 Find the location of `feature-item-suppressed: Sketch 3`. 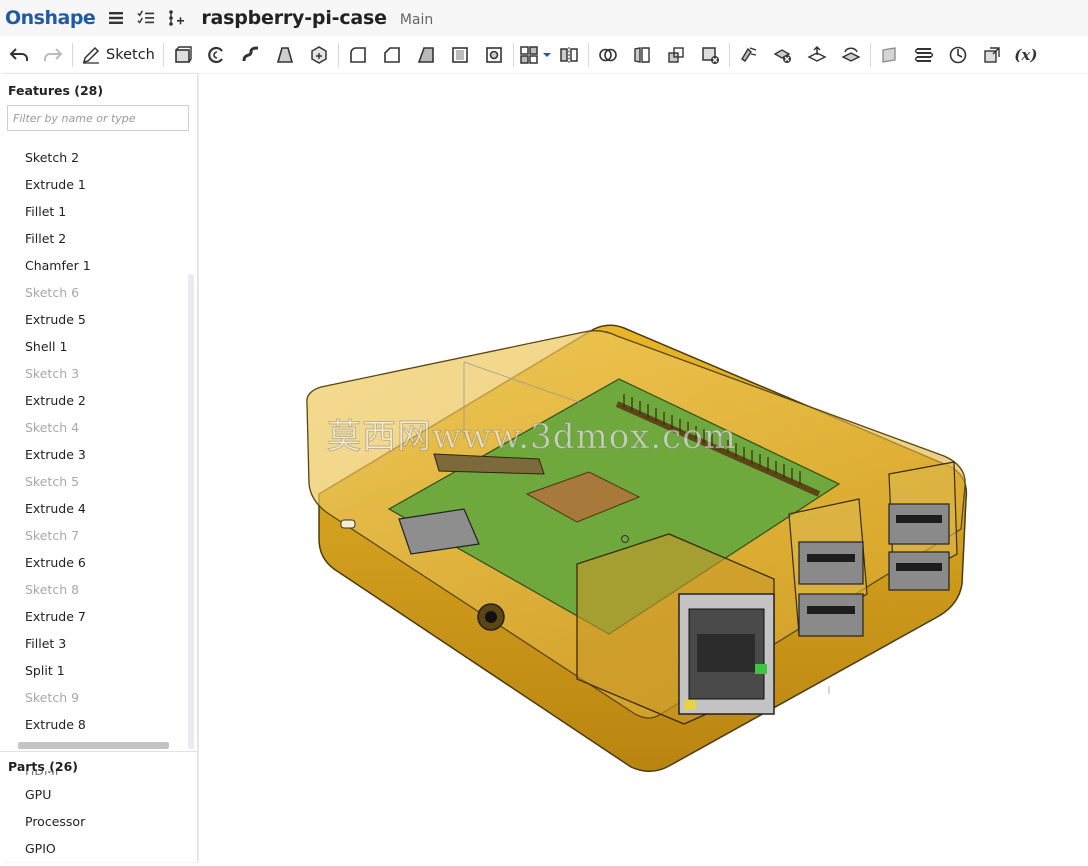

feature-item-suppressed: Sketch 3 is located at coordinates (93, 373).